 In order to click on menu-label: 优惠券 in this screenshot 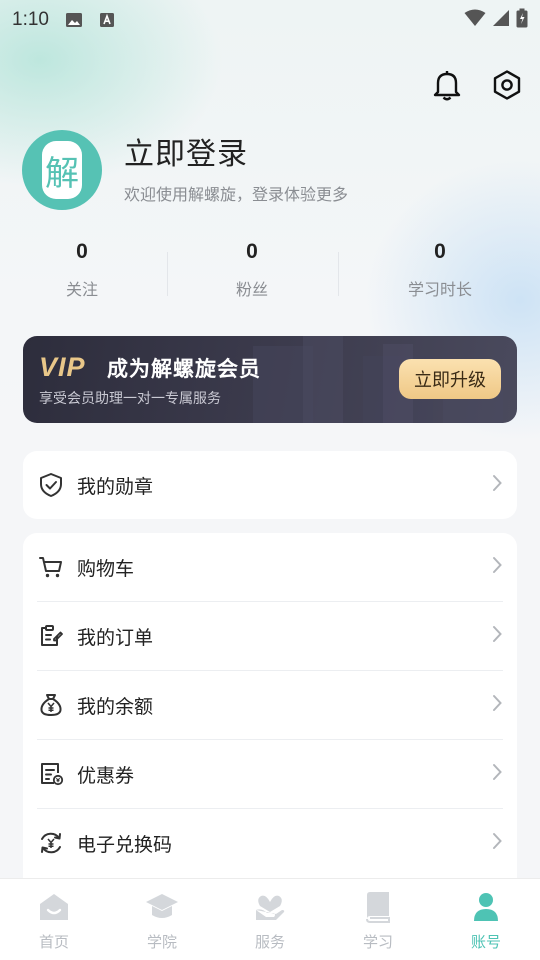, I will do `click(106, 775)`.